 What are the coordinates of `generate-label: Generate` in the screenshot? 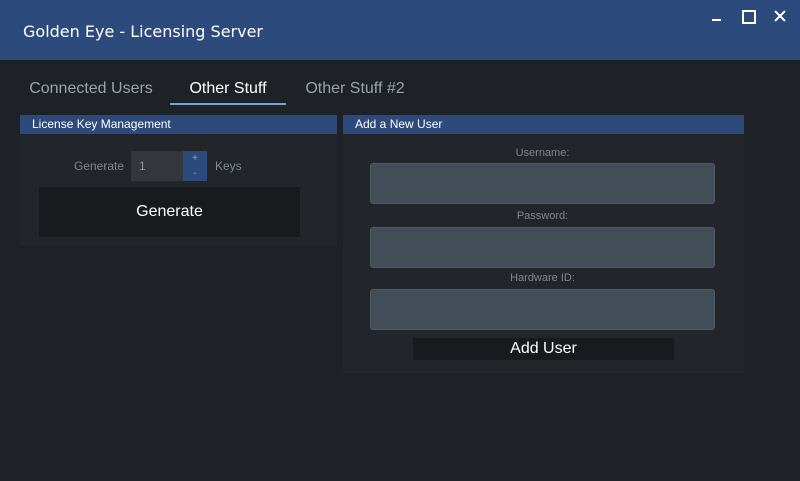 It's located at (99, 166).